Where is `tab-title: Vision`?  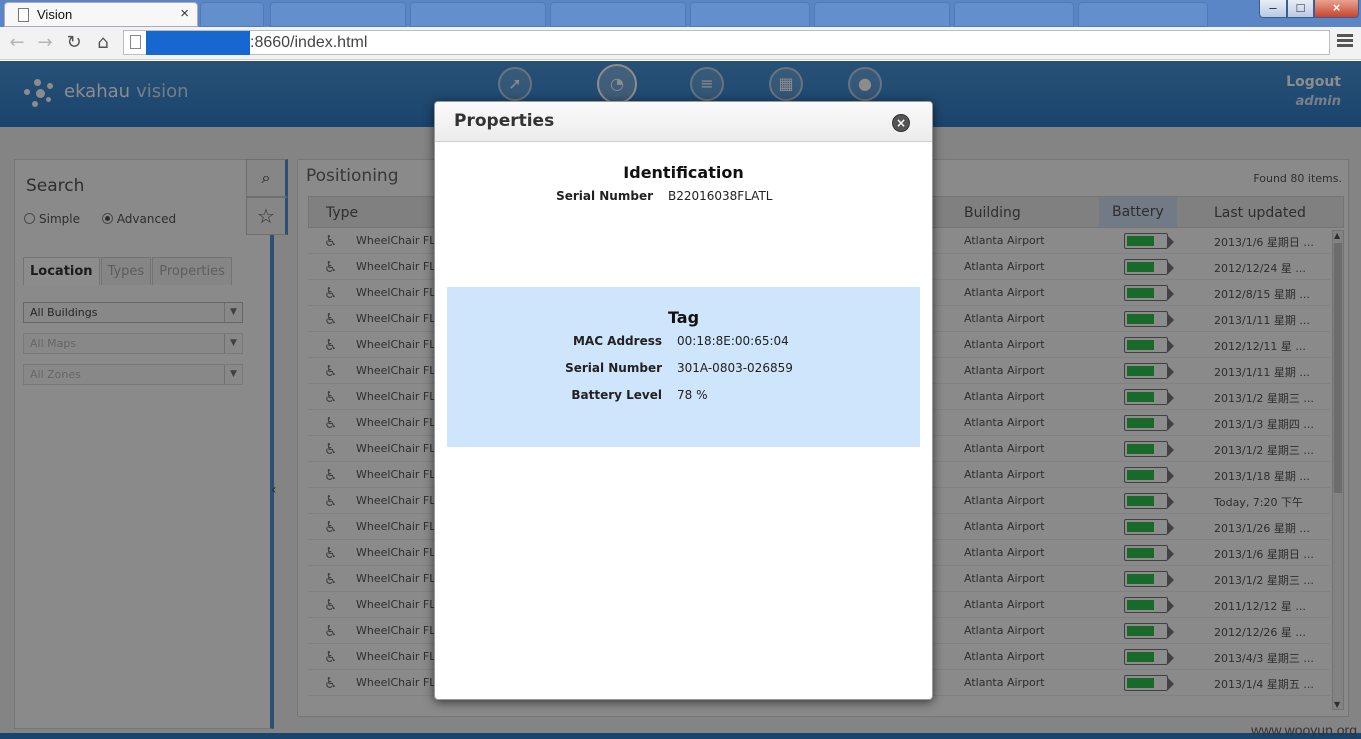
tab-title: Vision is located at coordinates (55, 14).